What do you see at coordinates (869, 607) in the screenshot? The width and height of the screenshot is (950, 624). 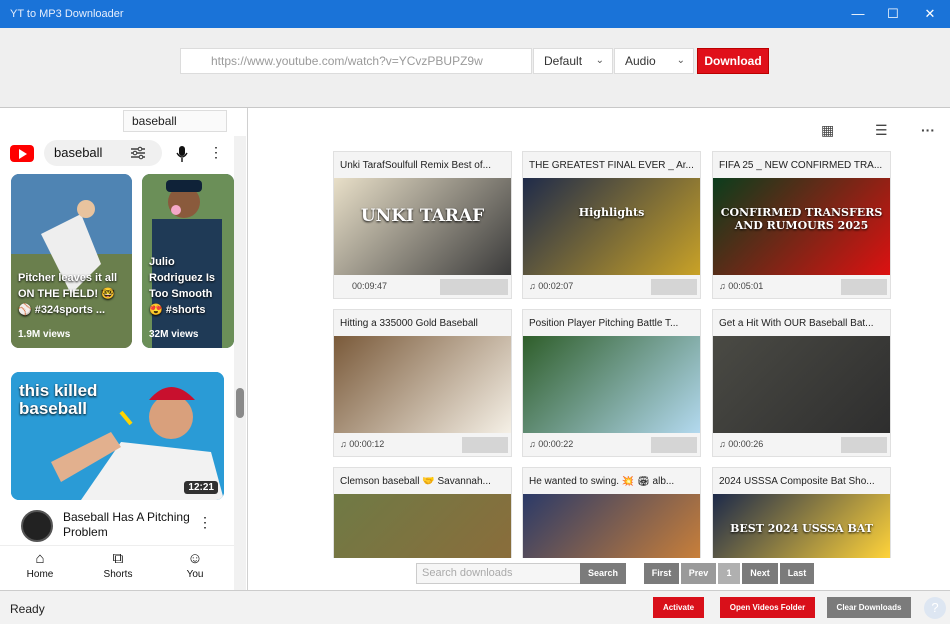 I see `clear-downloads-button: Clear Downloads` at bounding box center [869, 607].